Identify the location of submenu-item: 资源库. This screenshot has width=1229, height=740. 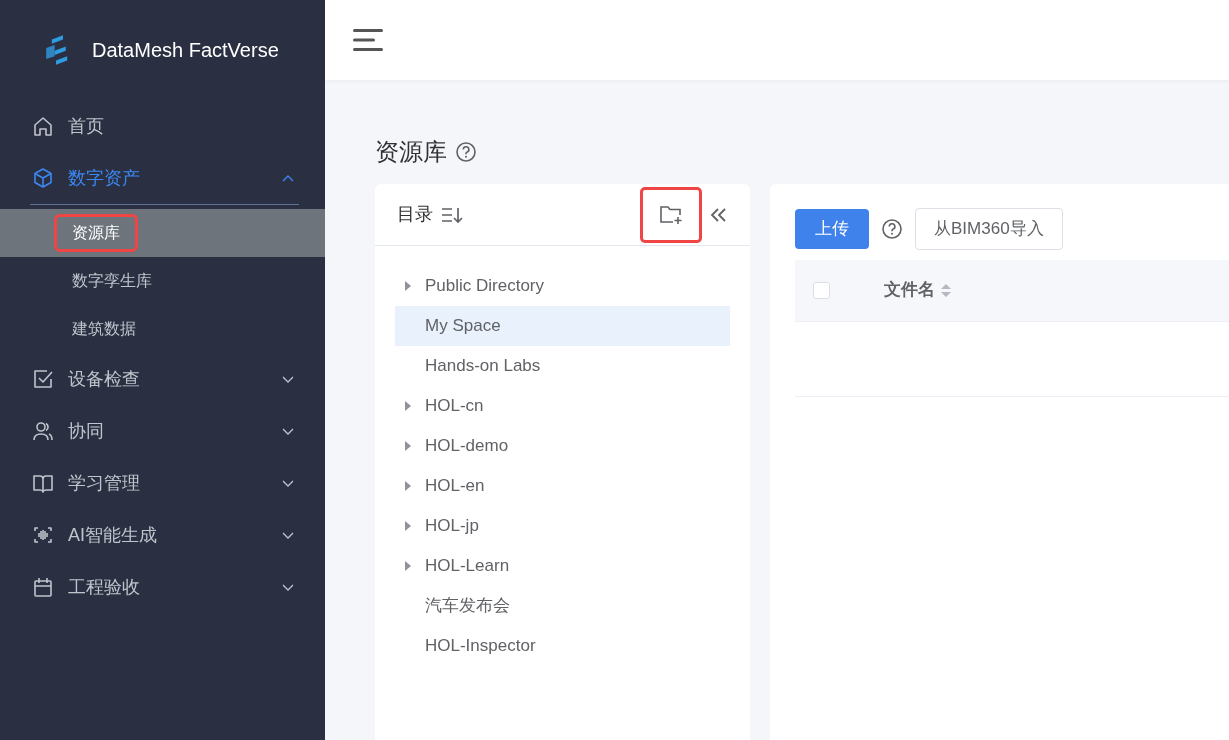
(162, 233).